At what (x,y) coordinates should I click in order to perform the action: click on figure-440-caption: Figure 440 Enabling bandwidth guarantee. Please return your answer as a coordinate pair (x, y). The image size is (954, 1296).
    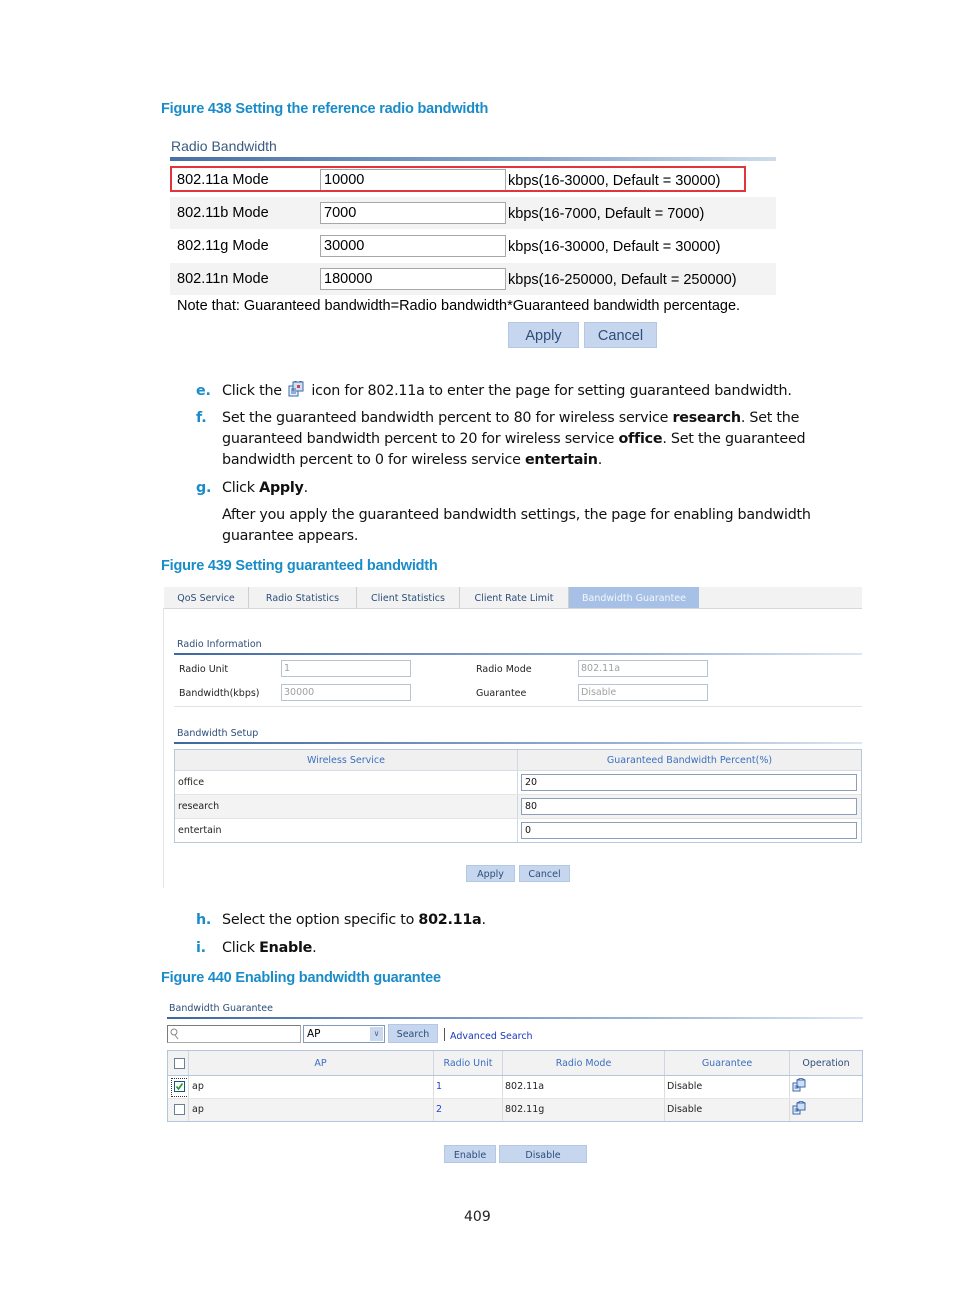
    Looking at the image, I should click on (301, 978).